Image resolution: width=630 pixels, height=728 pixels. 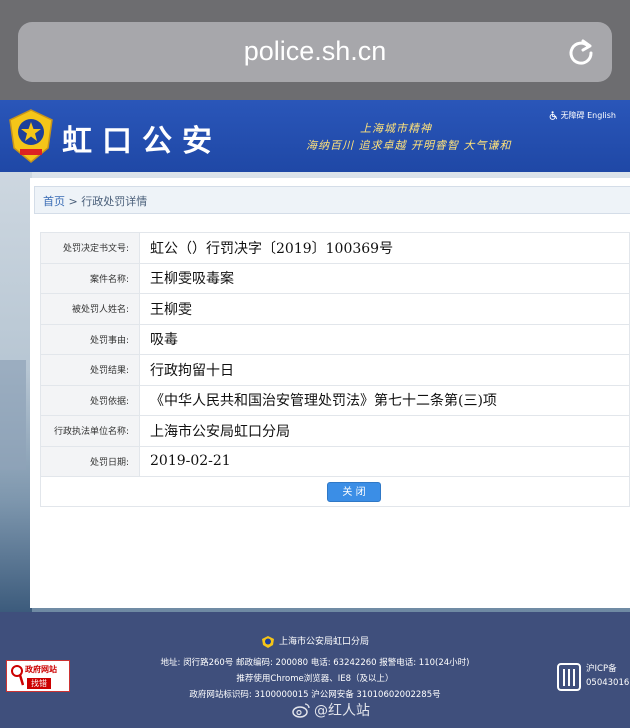 I want to click on field-value: 《中华人民共和国治安管理处罚法》第七十二条第(三)项, so click(x=384, y=400).